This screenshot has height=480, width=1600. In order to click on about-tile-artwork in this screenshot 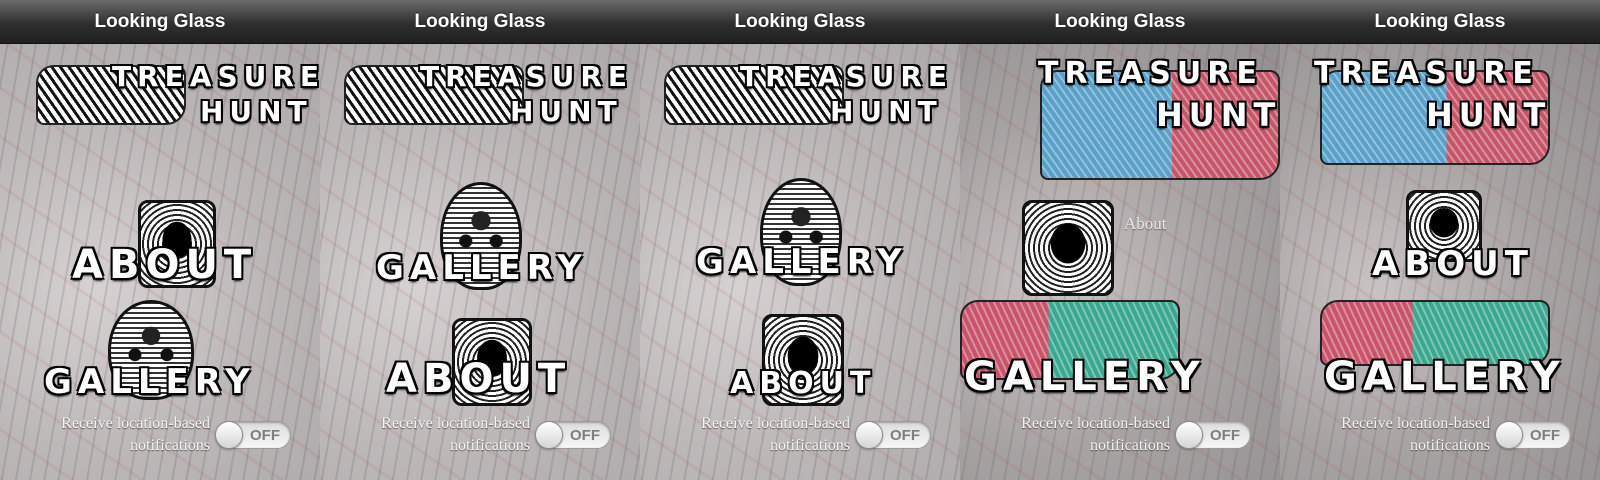, I will do `click(1068, 248)`.